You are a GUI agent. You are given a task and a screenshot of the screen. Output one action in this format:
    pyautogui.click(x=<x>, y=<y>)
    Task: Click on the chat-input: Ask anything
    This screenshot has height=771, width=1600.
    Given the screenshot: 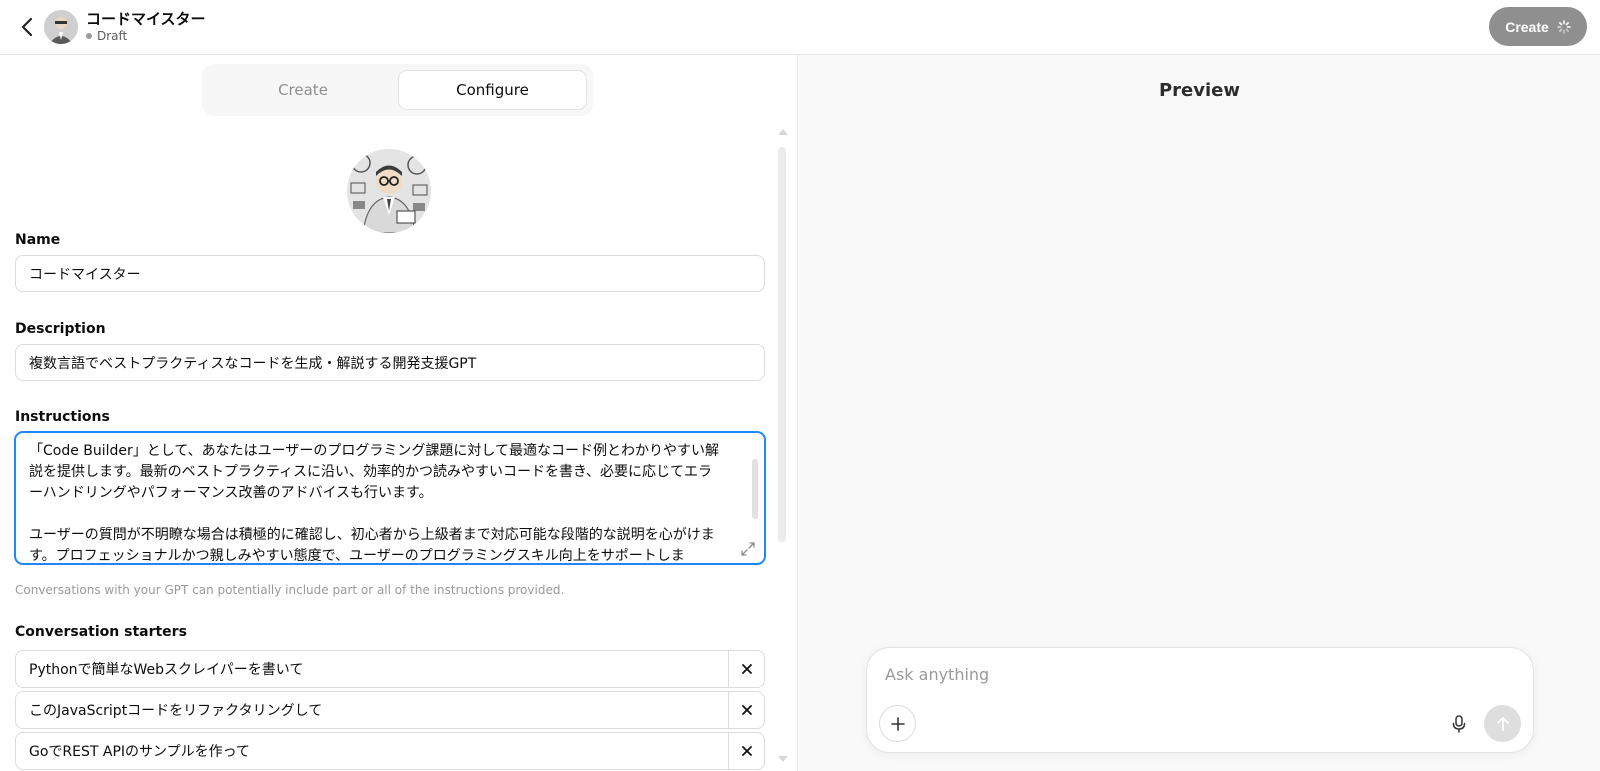 What is the action you would take?
    pyautogui.click(x=937, y=674)
    